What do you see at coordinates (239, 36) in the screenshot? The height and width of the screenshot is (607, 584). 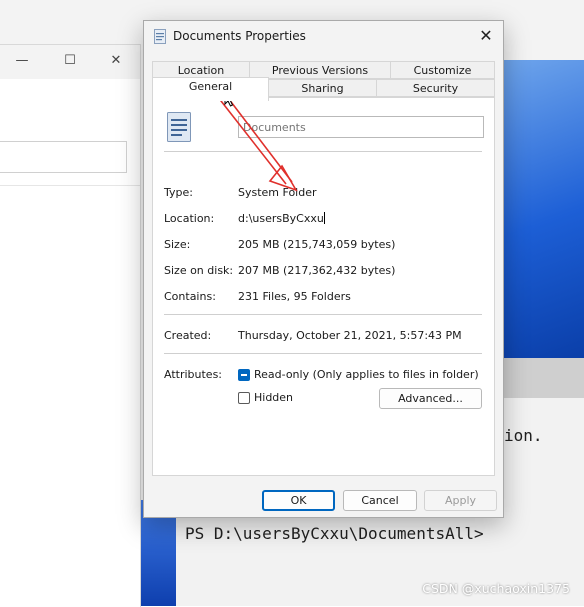 I see `dialog-title: Documents Properties` at bounding box center [239, 36].